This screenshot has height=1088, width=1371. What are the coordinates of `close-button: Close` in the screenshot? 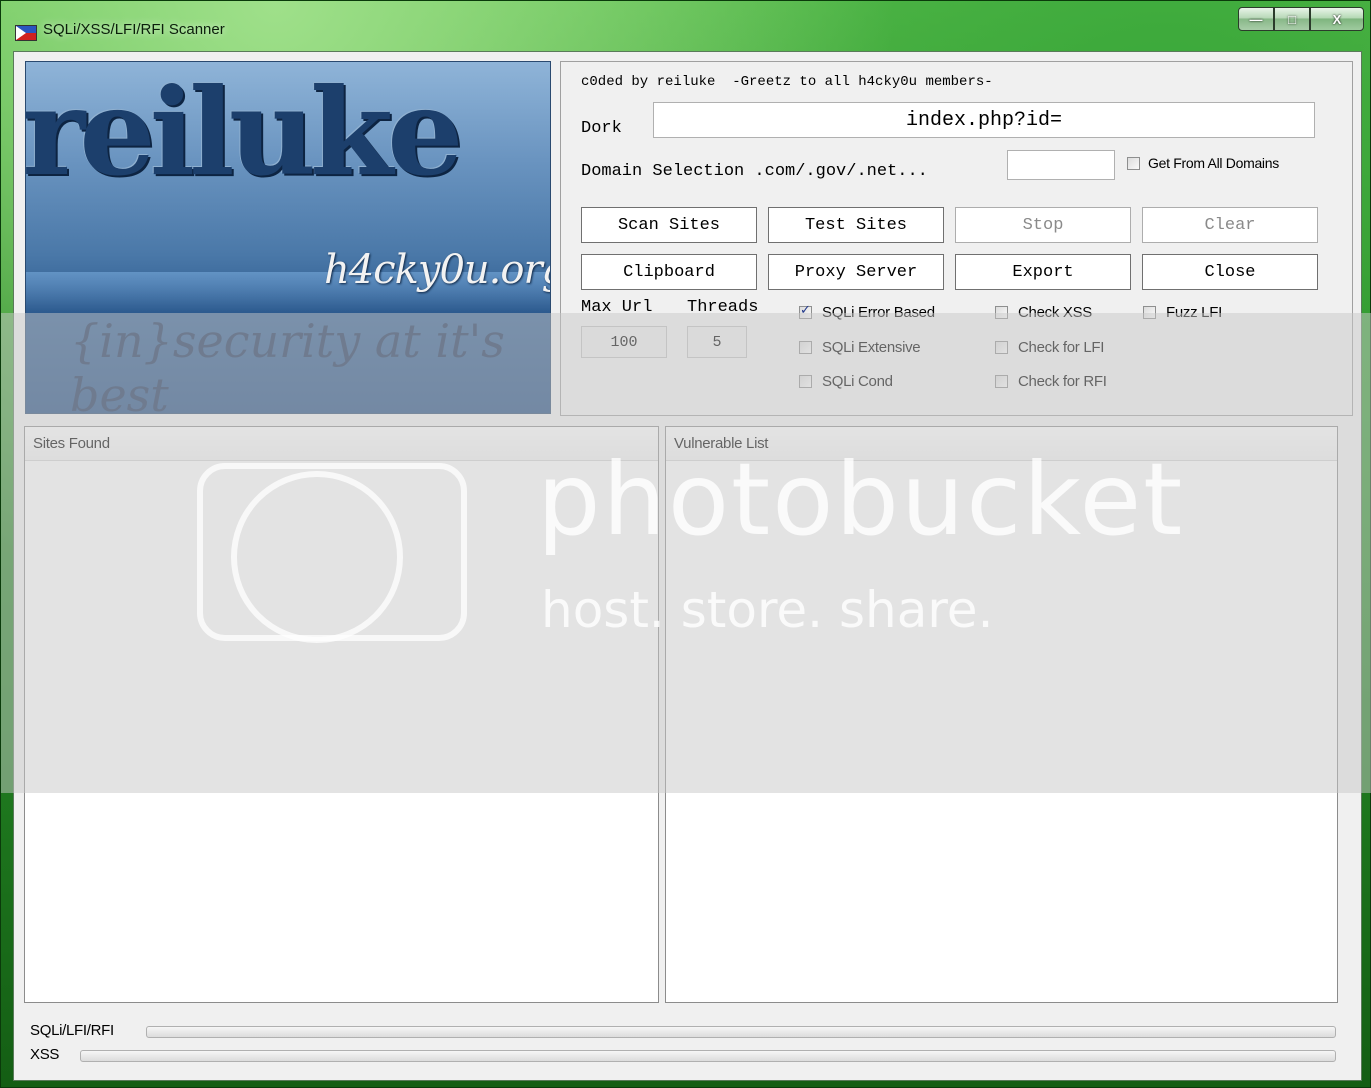 It's located at (1230, 272).